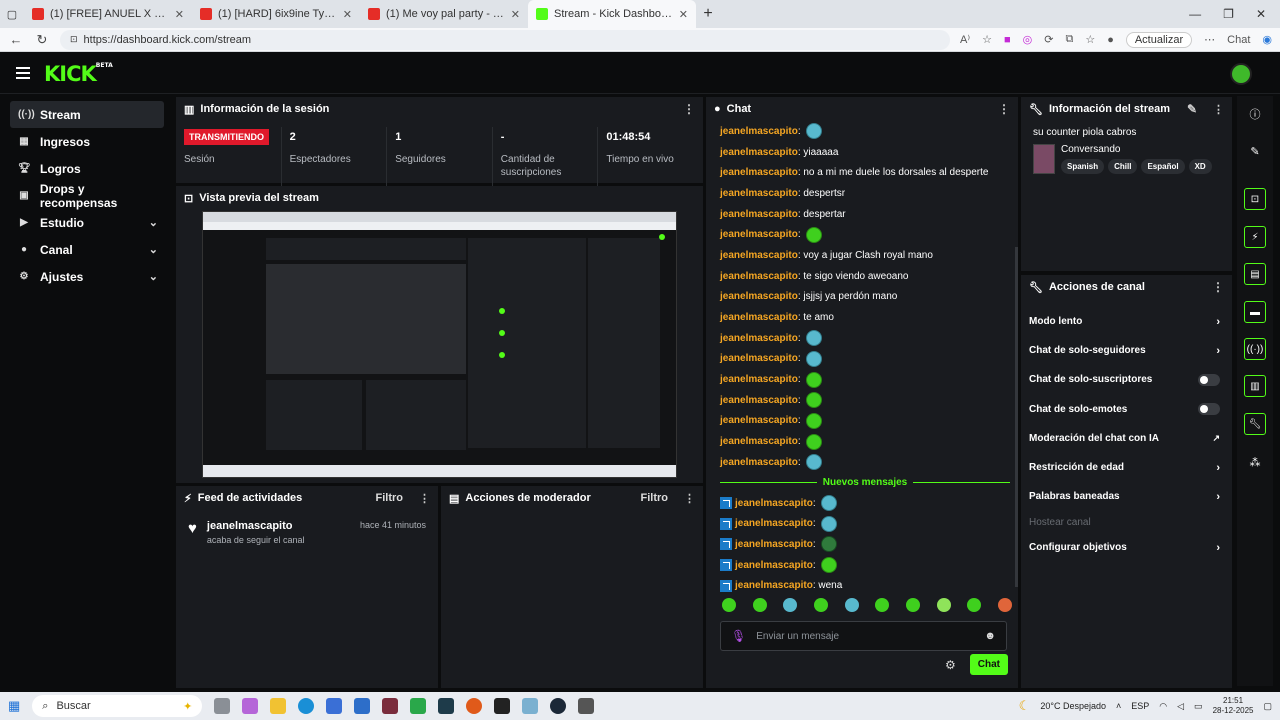 The width and height of the screenshot is (1280, 720). I want to click on refresh-ext-icon: ⟳, so click(1048, 39).